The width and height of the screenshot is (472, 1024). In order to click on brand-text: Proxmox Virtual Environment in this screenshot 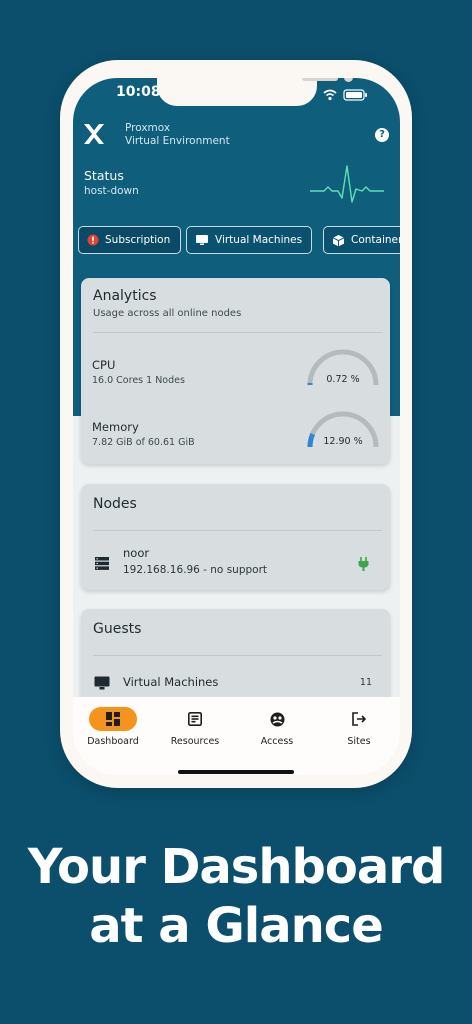, I will do `click(177, 135)`.